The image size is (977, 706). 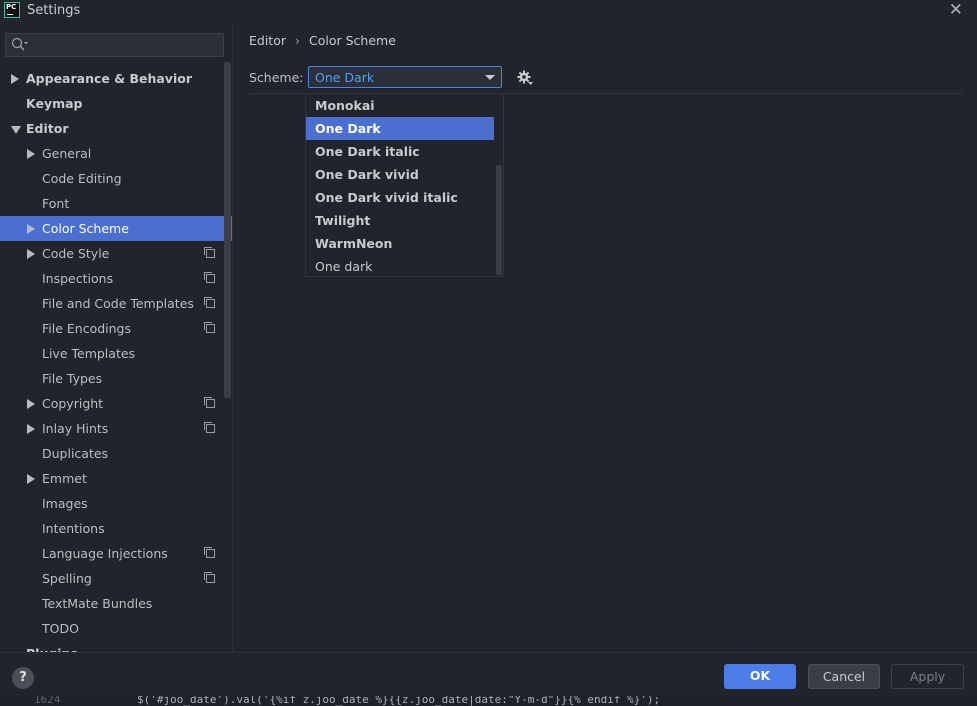 What do you see at coordinates (227, 230) in the screenshot?
I see `sidebar-scrollbar` at bounding box center [227, 230].